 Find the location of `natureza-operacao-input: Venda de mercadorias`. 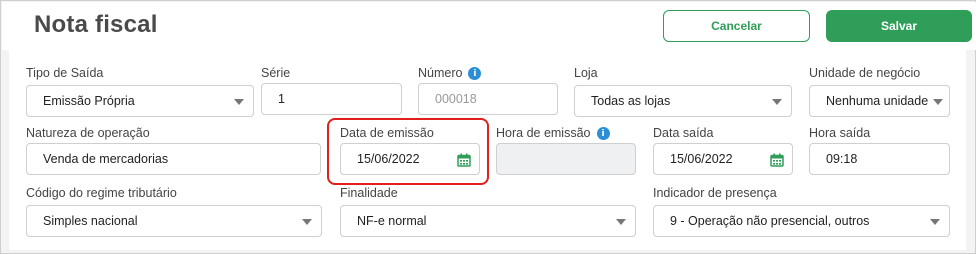

natureza-operacao-input: Venda de mercadorias is located at coordinates (173, 159).